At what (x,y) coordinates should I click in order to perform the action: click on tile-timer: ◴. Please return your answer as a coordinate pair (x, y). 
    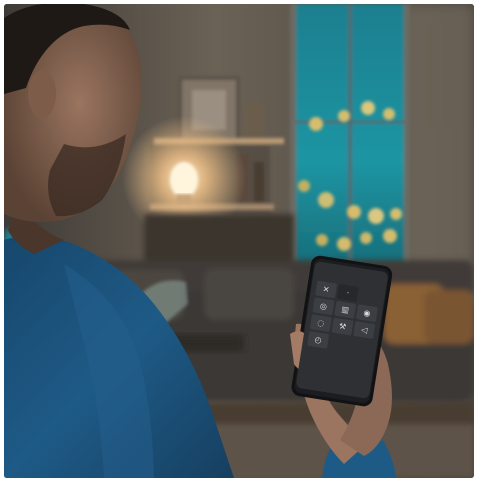
    Looking at the image, I should click on (318, 339).